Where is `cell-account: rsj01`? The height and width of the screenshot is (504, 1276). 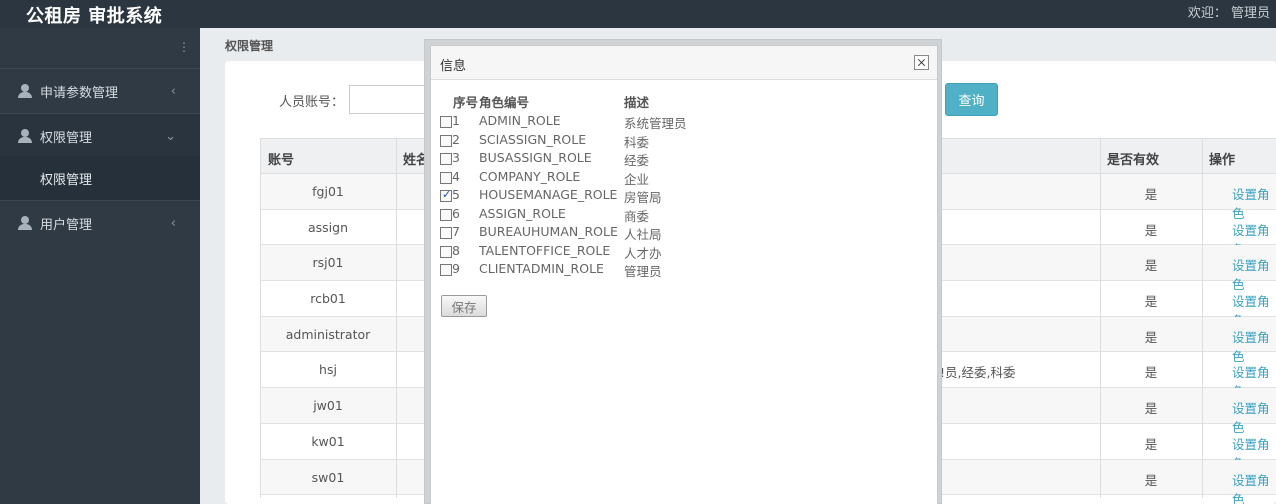
cell-account: rsj01 is located at coordinates (328, 263).